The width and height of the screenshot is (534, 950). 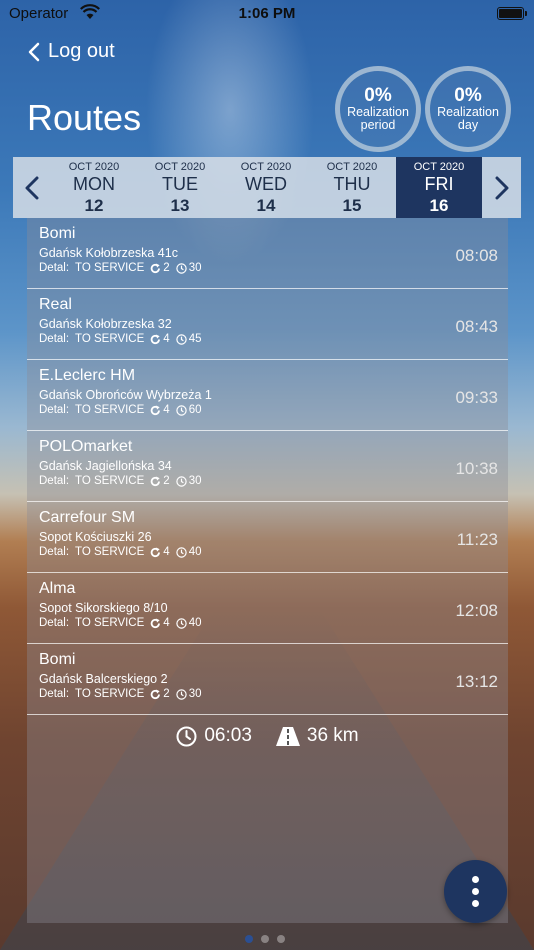 I want to click on route-address: Sopot Sikorskiego 8/10, so click(x=103, y=608).